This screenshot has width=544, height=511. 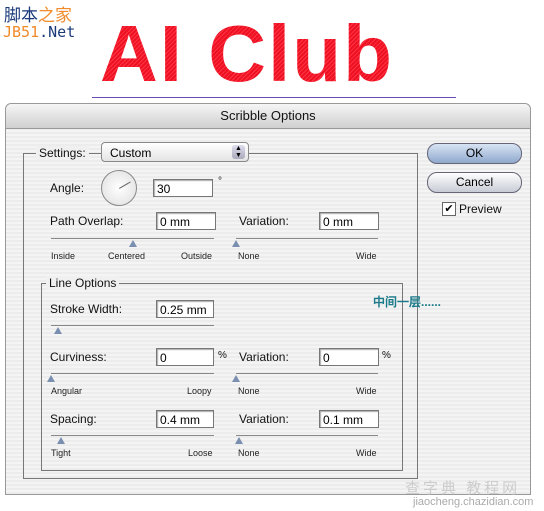 What do you see at coordinates (349, 221) in the screenshot?
I see `overlap-variation-input: 0 mm` at bounding box center [349, 221].